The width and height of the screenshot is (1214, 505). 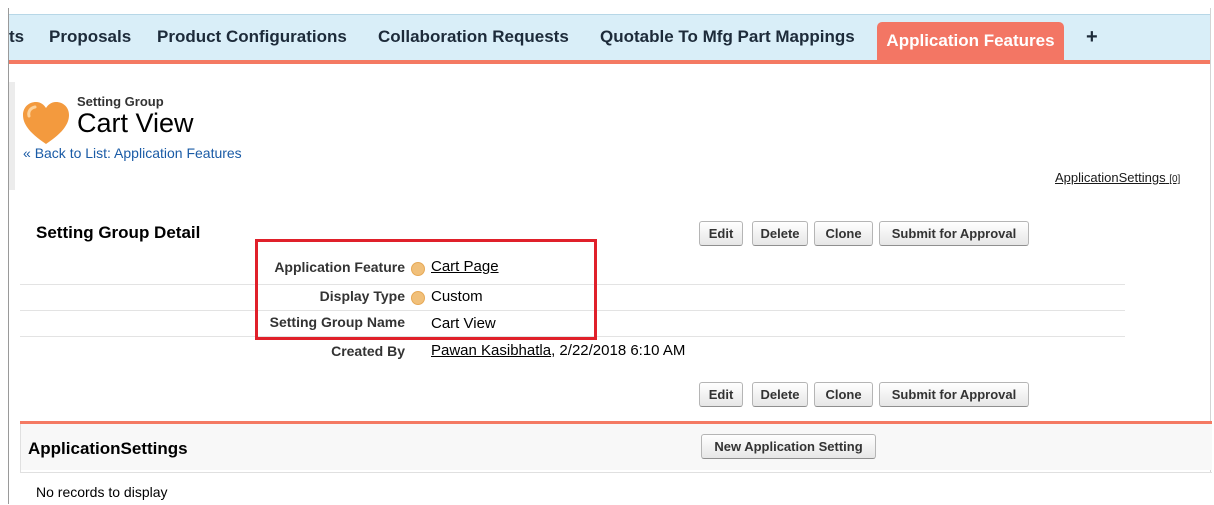 I want to click on edit-button-bottom: Edit, so click(x=721, y=394).